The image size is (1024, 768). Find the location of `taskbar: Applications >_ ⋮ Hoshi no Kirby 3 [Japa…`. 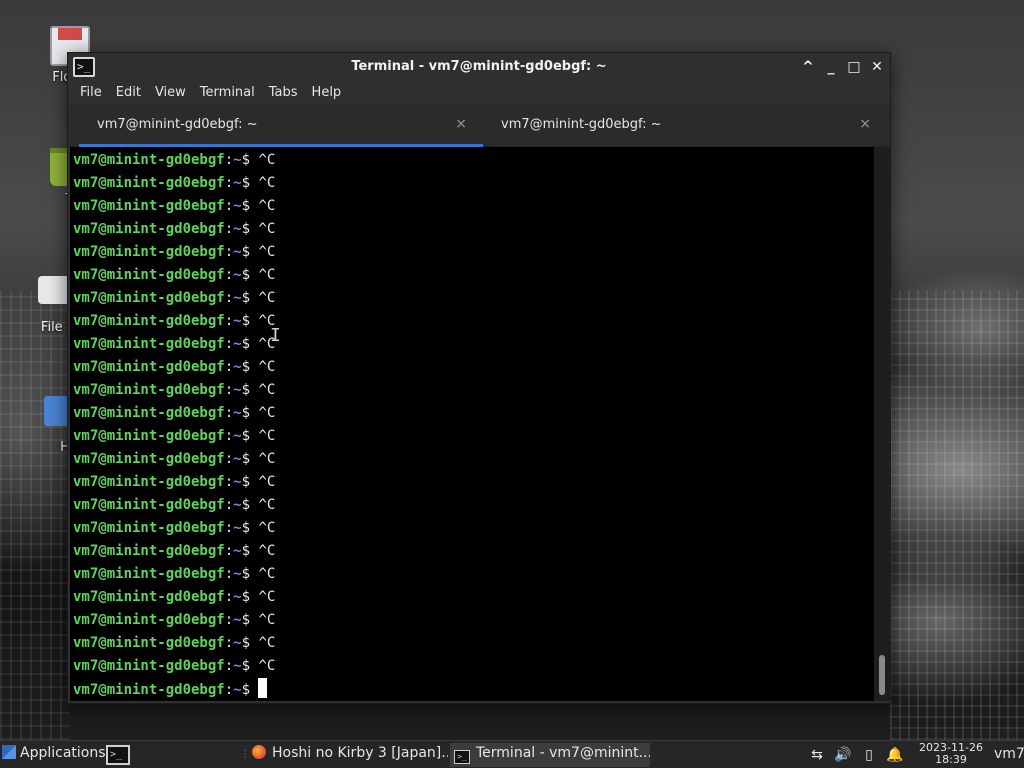

taskbar: Applications >_ ⋮ Hoshi no Kirby 3 [Japa… is located at coordinates (512, 754).